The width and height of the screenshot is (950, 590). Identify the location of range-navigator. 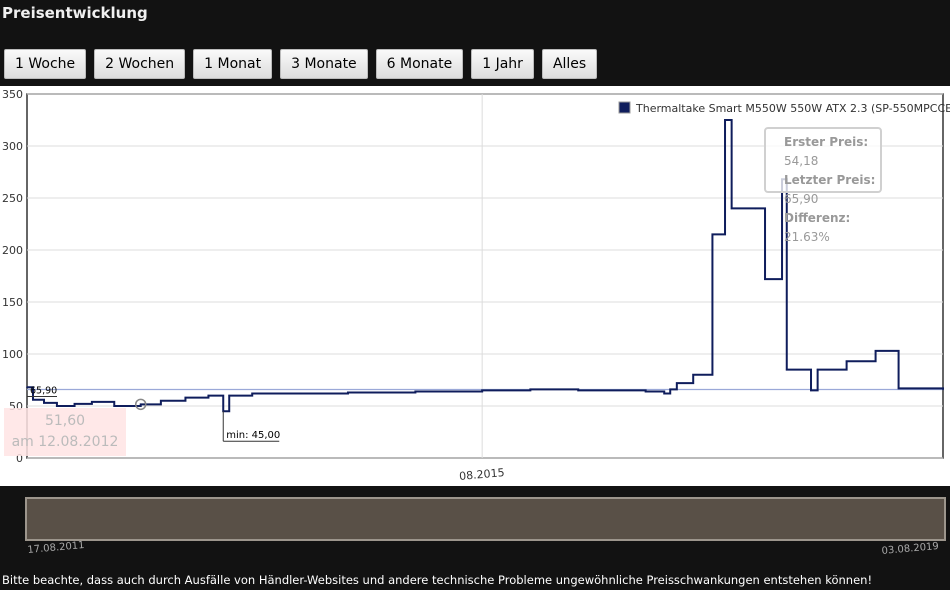
(485, 519).